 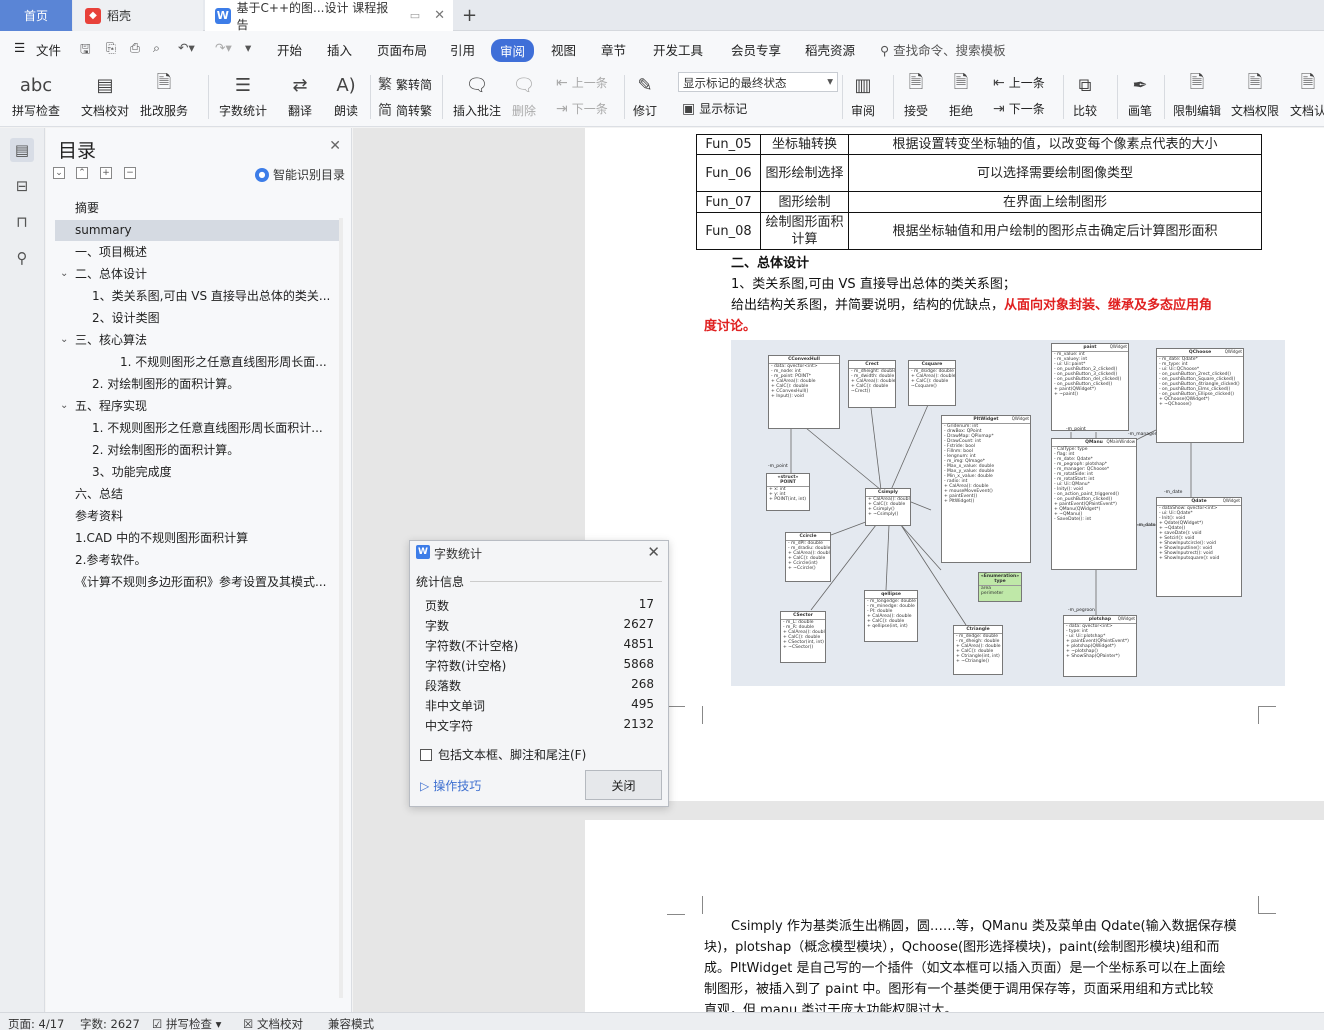 I want to click on translate-button: ⇄ 翻译, so click(x=300, y=95).